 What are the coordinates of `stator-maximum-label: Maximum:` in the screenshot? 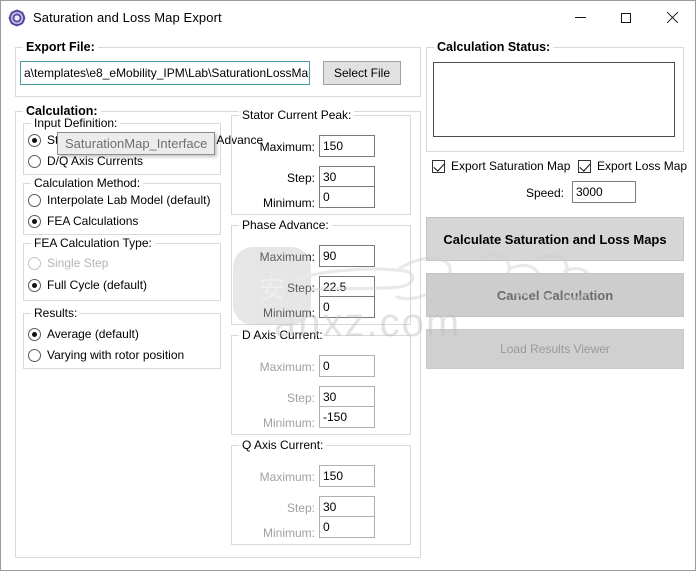 It's located at (287, 147).